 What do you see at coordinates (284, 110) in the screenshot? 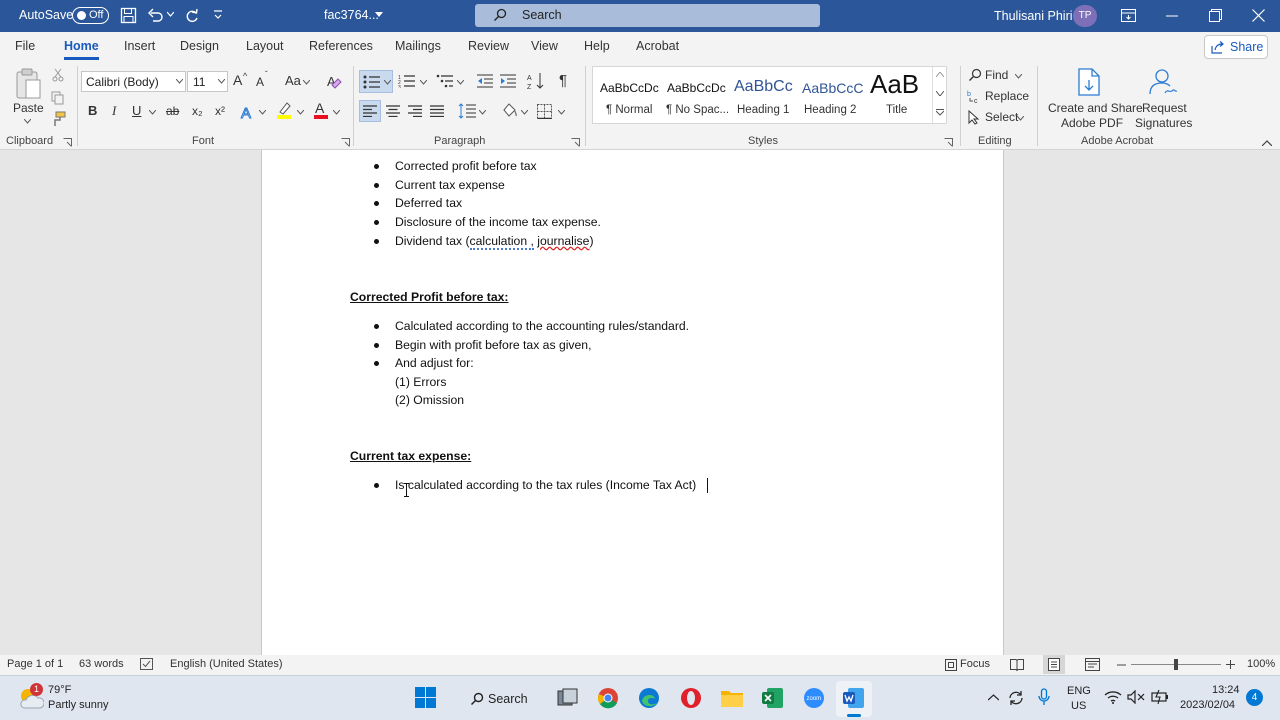
I see `highlight-icon` at bounding box center [284, 110].